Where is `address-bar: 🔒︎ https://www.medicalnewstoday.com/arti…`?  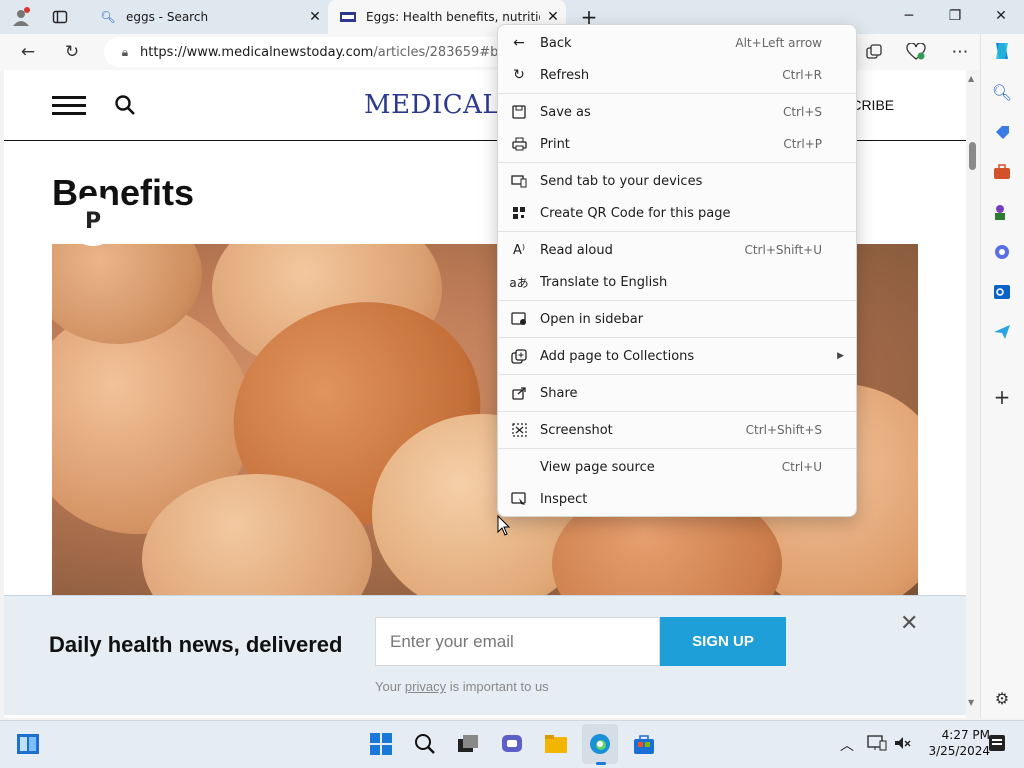 address-bar: 🔒︎ https://www.medicalnewstoday.com/arti… is located at coordinates (314, 52).